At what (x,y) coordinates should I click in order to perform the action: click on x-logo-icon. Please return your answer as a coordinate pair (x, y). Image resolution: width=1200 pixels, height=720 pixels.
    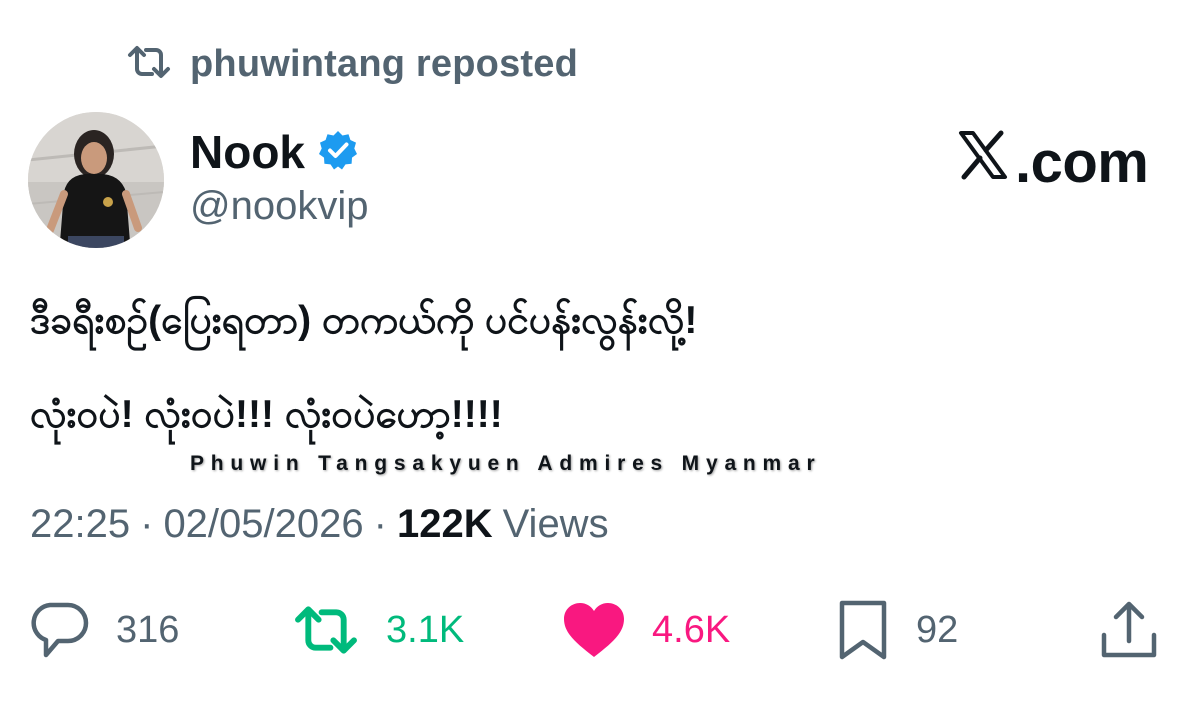
    Looking at the image, I should click on (985, 162).